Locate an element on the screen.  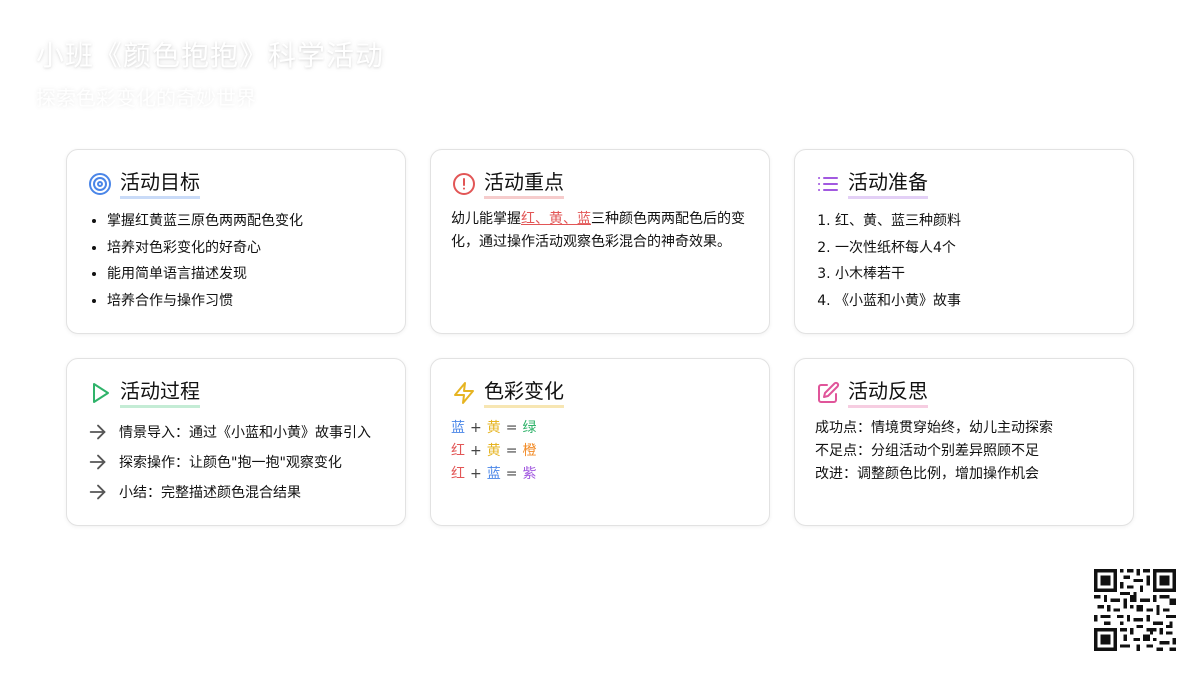
step-text: 小结：完整描述颜色混合结果 is located at coordinates (210, 493).